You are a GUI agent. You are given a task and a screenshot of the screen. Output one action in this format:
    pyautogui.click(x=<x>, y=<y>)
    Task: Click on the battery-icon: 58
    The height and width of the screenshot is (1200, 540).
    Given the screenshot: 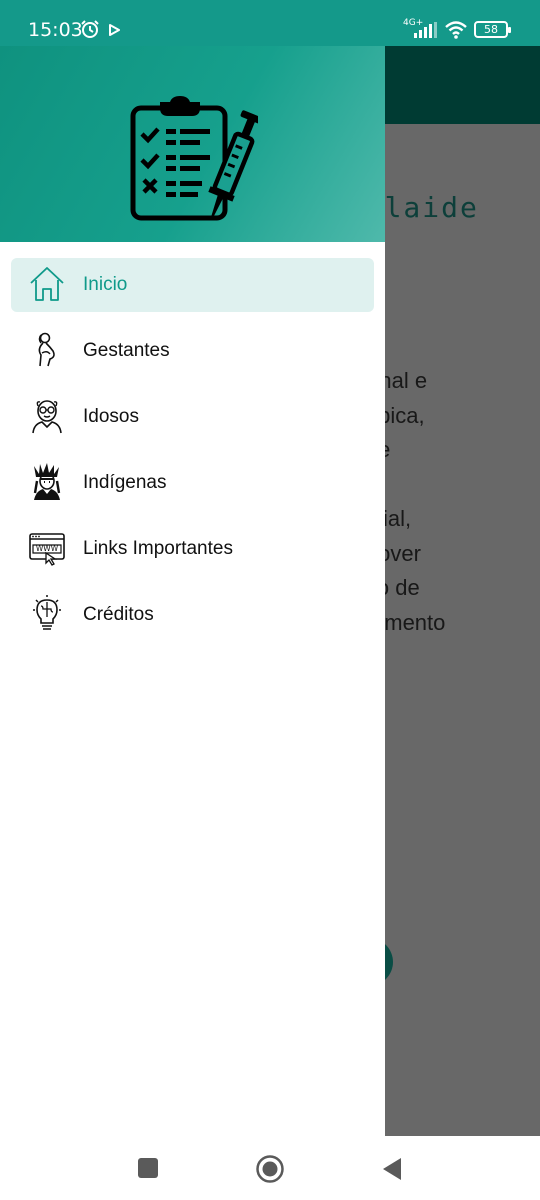 What is the action you would take?
    pyautogui.click(x=492, y=29)
    